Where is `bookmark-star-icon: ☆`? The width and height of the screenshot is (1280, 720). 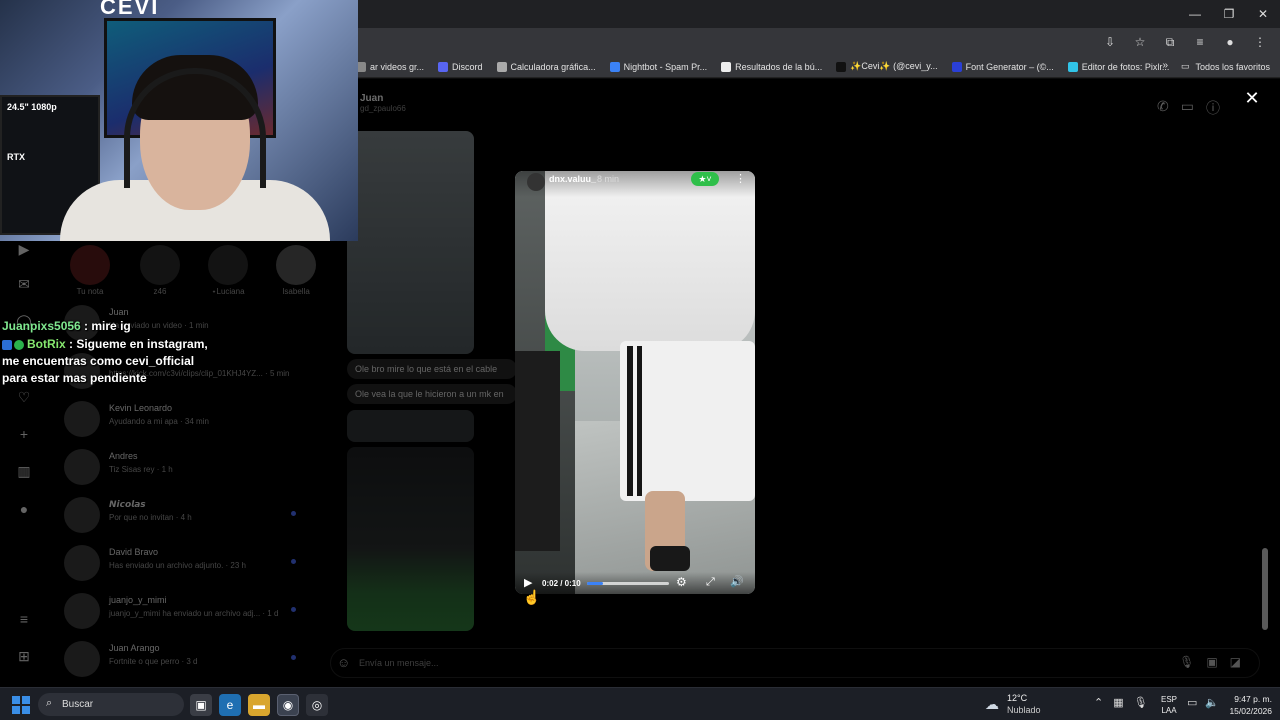 bookmark-star-icon: ☆ is located at coordinates (1140, 42).